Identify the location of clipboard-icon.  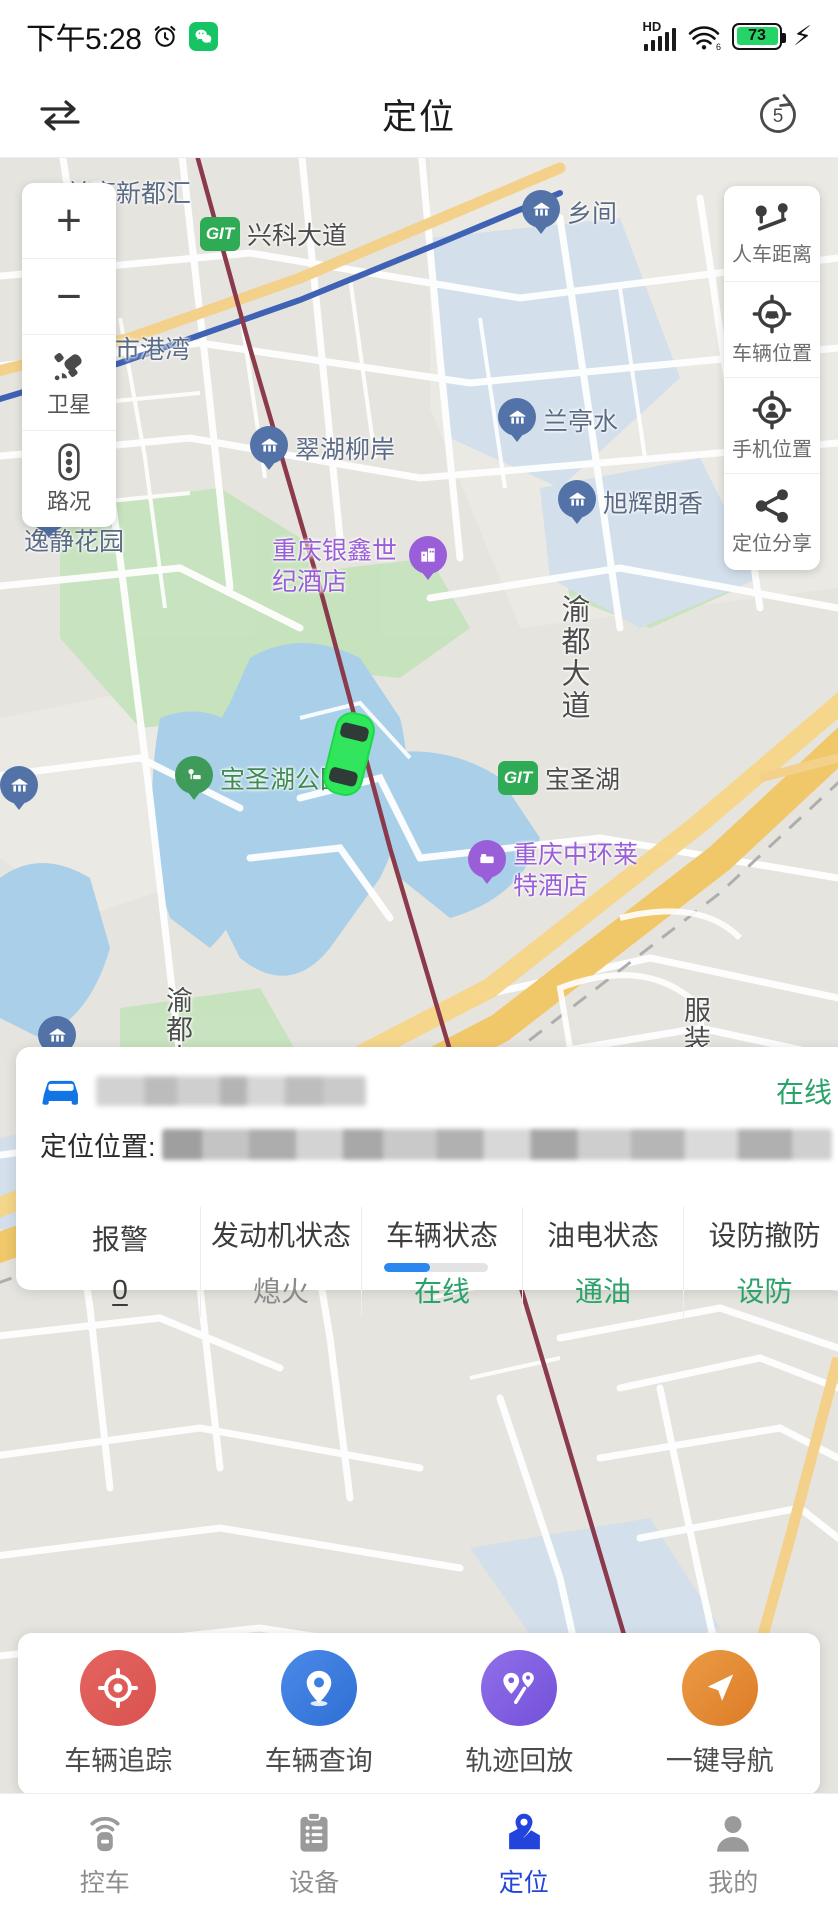
(314, 1831).